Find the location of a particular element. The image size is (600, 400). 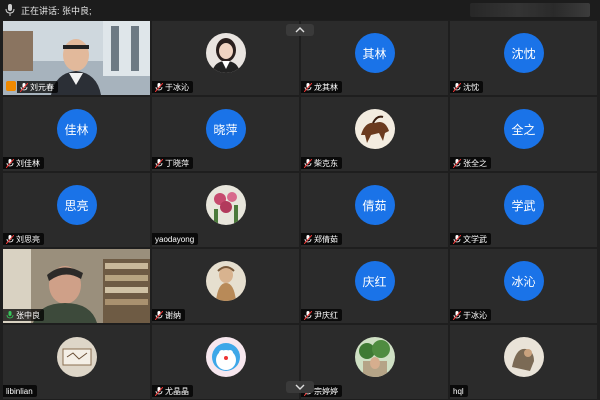

participant-name: 尹庆红 is located at coordinates (326, 315).